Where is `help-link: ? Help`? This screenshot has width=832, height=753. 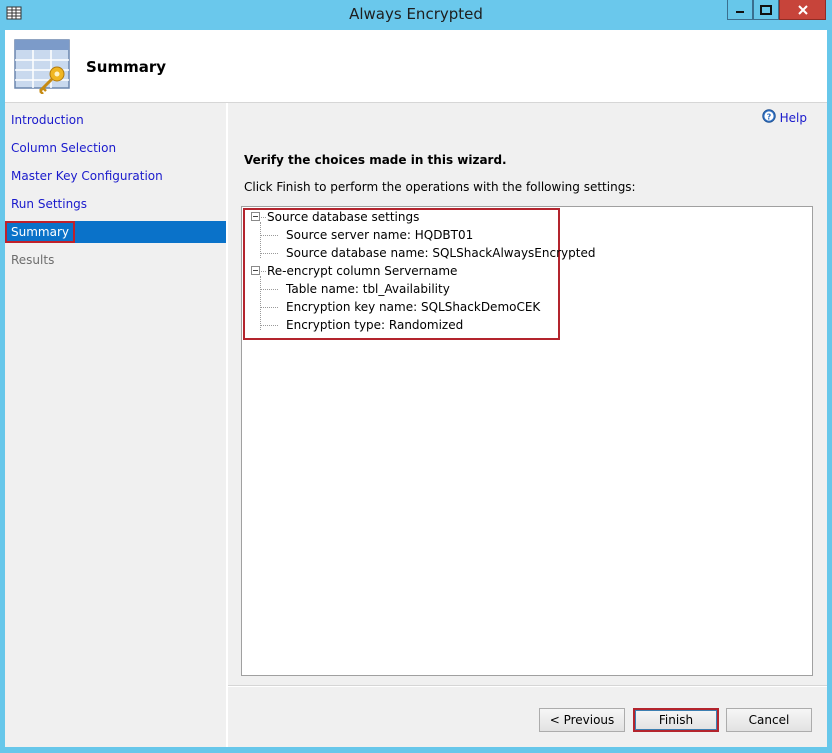
help-link: ? Help is located at coordinates (784, 117).